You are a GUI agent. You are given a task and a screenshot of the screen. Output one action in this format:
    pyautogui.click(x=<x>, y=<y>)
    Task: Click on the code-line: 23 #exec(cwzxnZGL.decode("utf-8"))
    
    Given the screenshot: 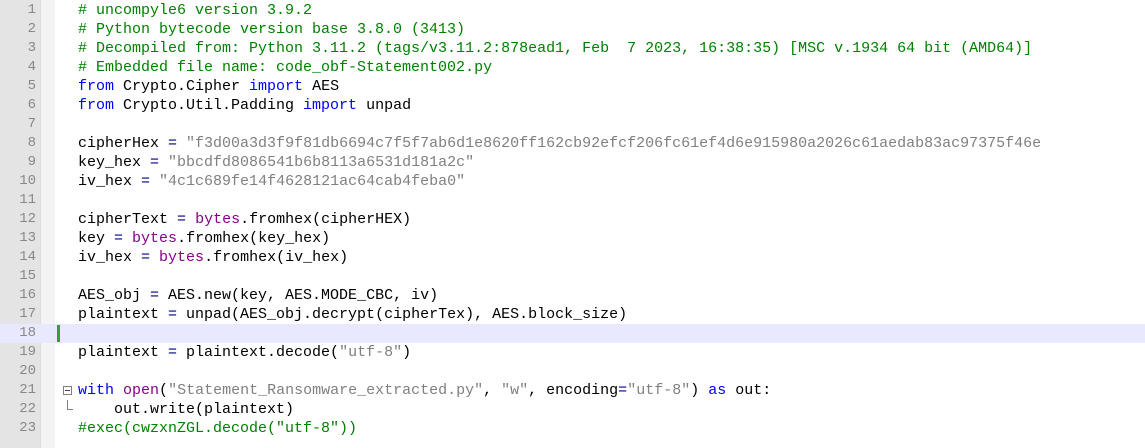 What is the action you would take?
    pyautogui.click(x=572, y=428)
    